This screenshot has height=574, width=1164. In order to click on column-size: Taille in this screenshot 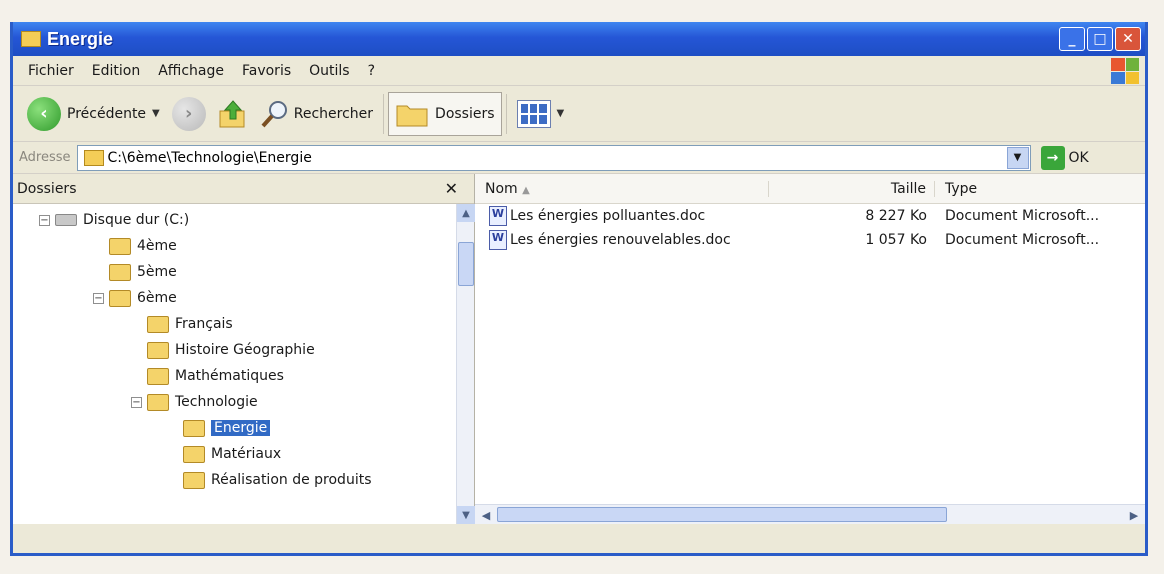, I will do `click(852, 188)`.